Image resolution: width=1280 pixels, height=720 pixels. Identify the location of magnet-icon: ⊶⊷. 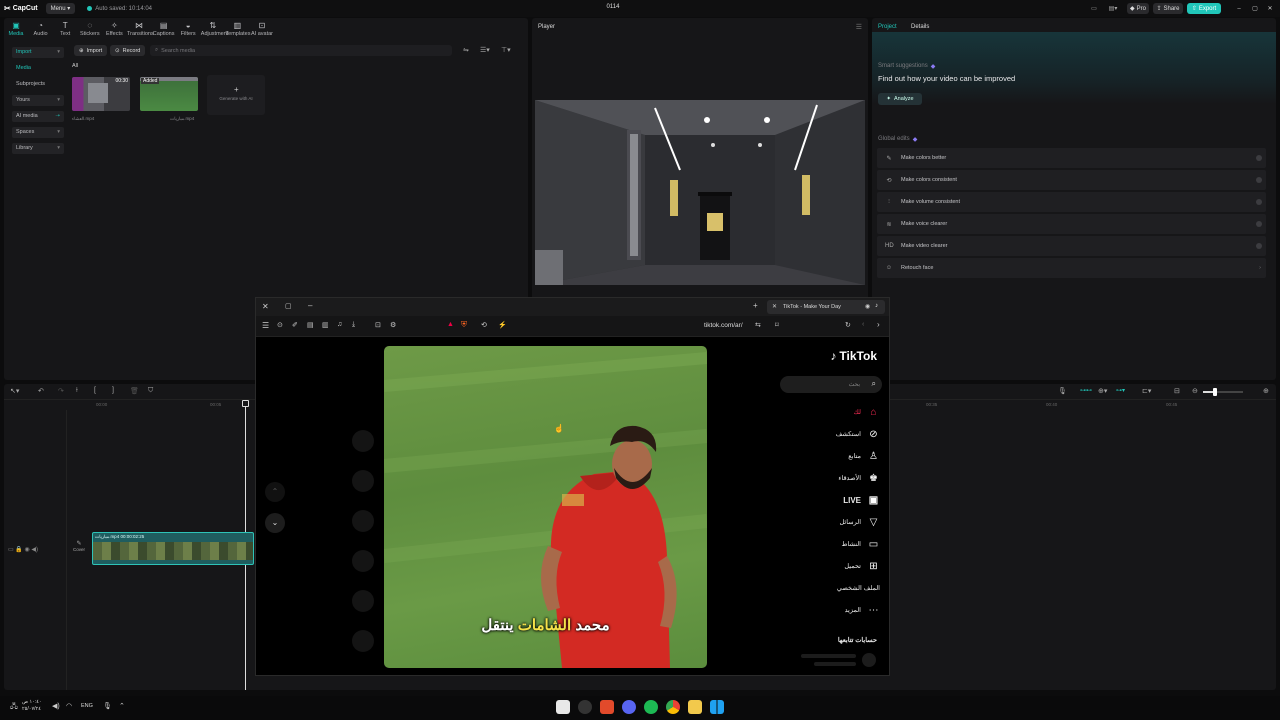
(1086, 390).